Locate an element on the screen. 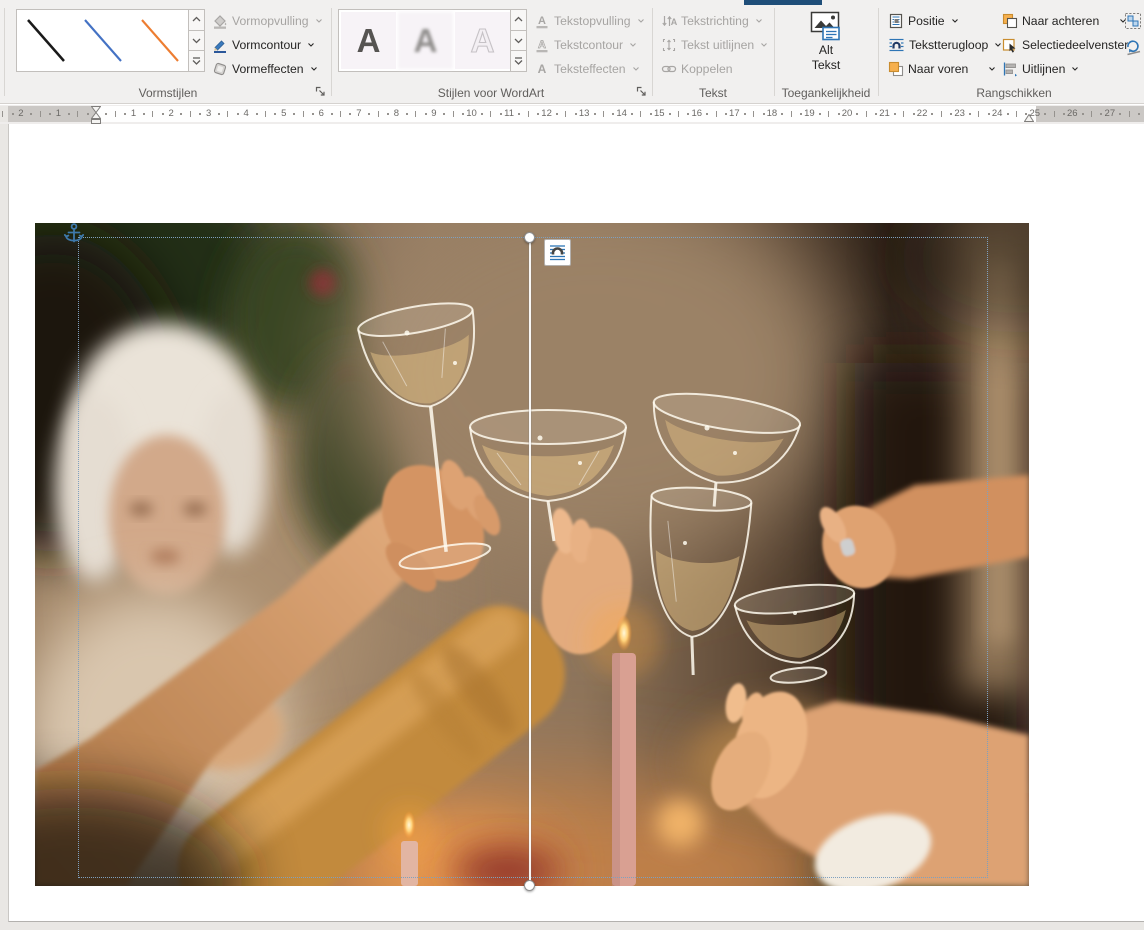 The image size is (1144, 930). text-align-button: Tekst uitlijnen is located at coordinates (714, 45).